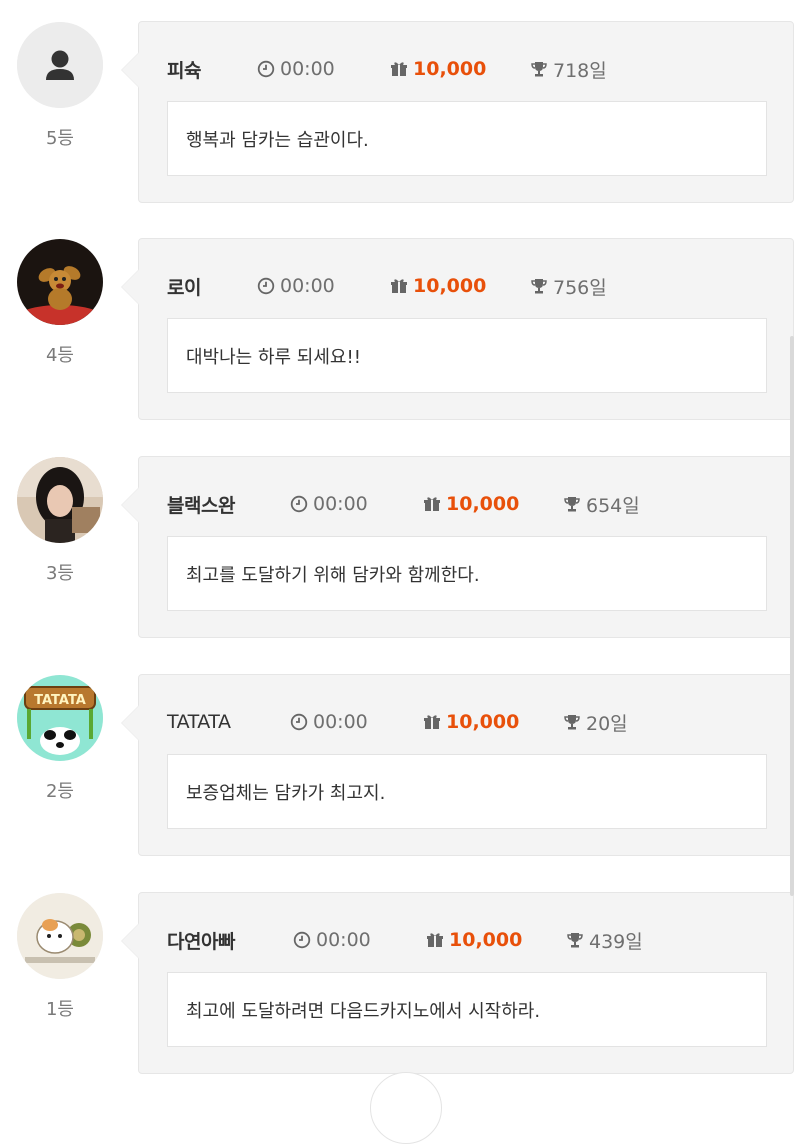  What do you see at coordinates (59, 573) in the screenshot?
I see `rank-label: 3등` at bounding box center [59, 573].